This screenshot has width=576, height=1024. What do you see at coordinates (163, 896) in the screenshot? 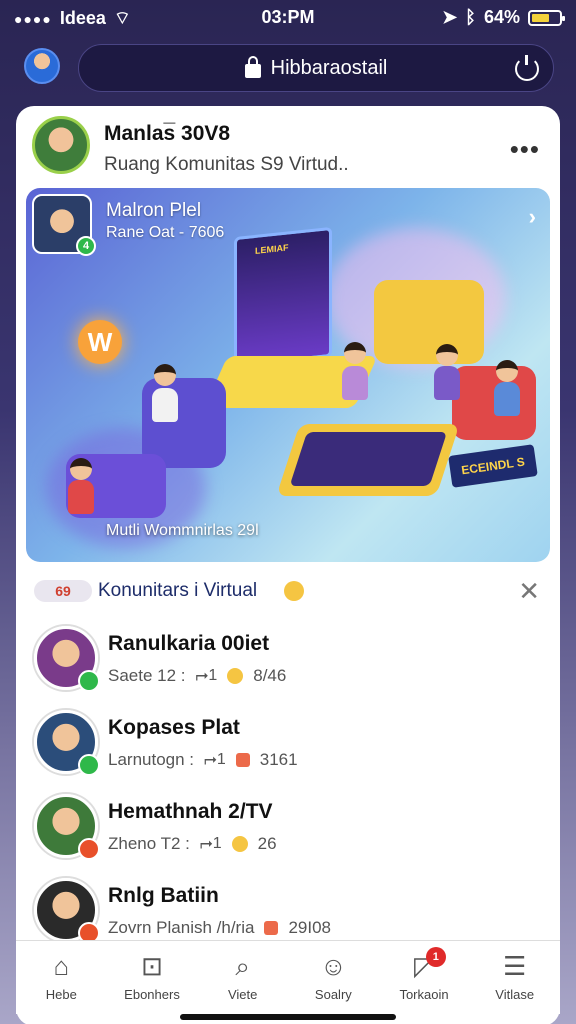
I see `list-item-name: Rnlg Batiin` at bounding box center [163, 896].